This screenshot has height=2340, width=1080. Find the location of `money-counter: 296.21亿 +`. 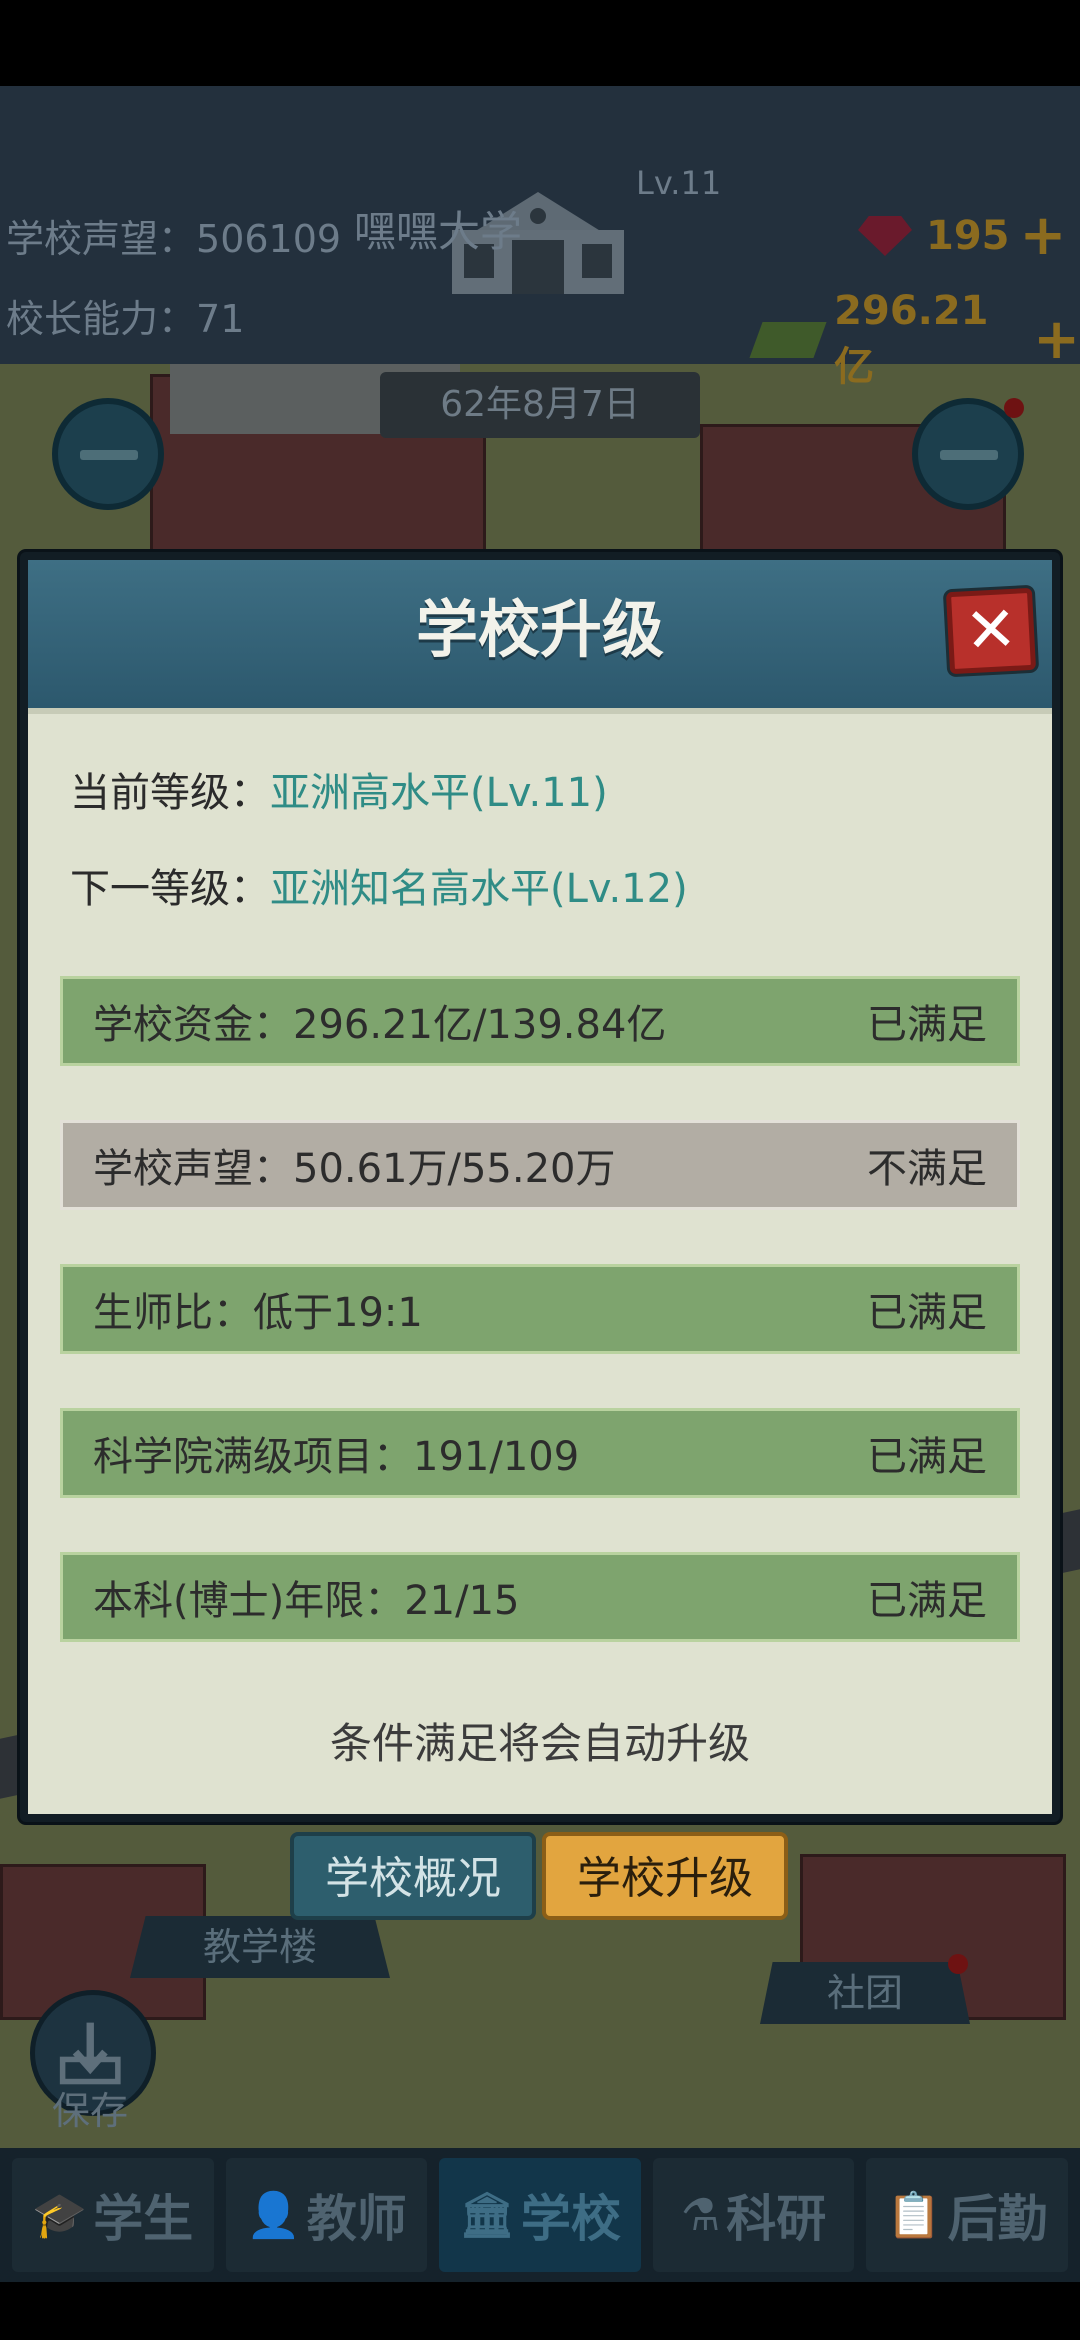

money-counter: 296.21亿 + is located at coordinates (914, 340).